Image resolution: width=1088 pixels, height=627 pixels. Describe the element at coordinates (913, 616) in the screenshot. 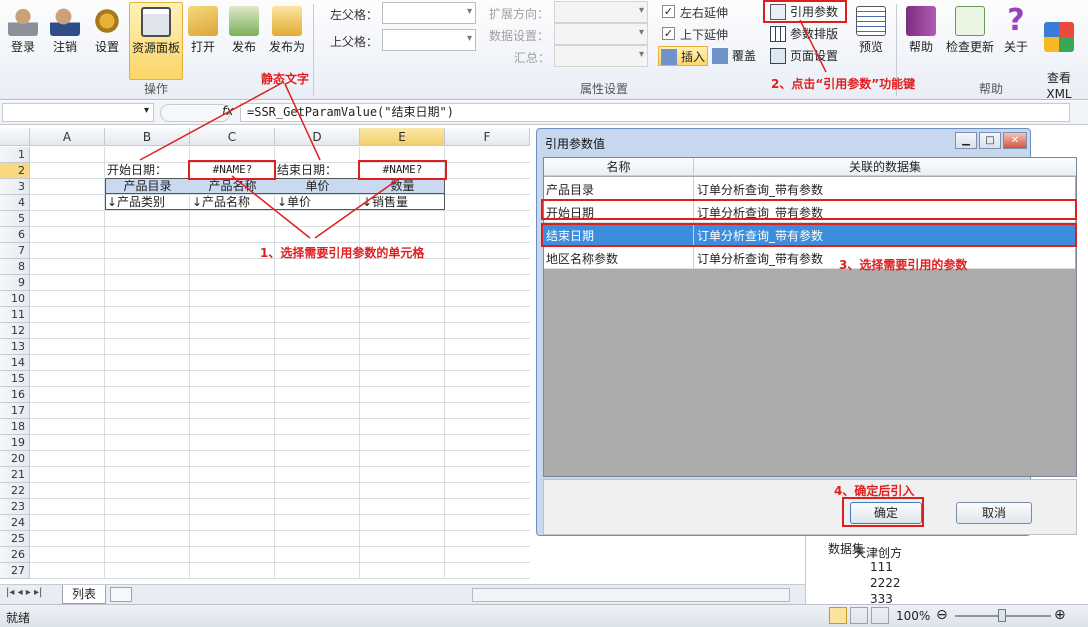

I see `zoom-level: 100%` at that location.